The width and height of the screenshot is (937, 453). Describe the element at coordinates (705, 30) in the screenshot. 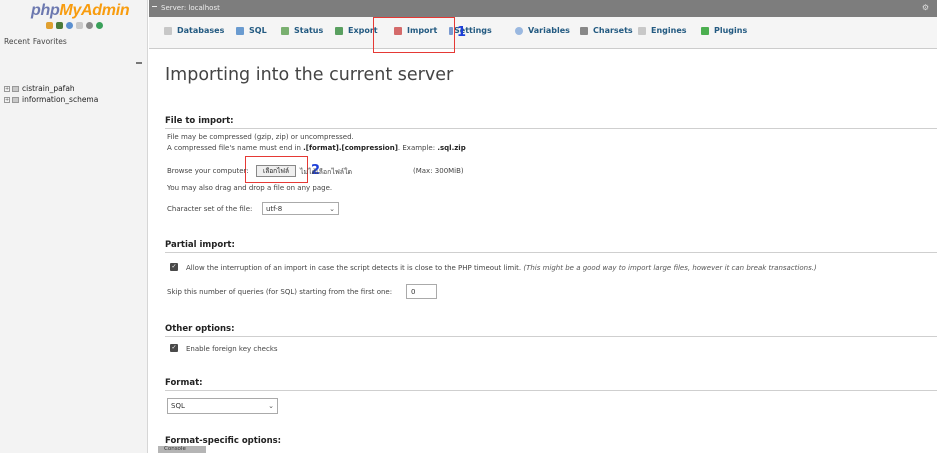

I see `plugins-icon` at that location.